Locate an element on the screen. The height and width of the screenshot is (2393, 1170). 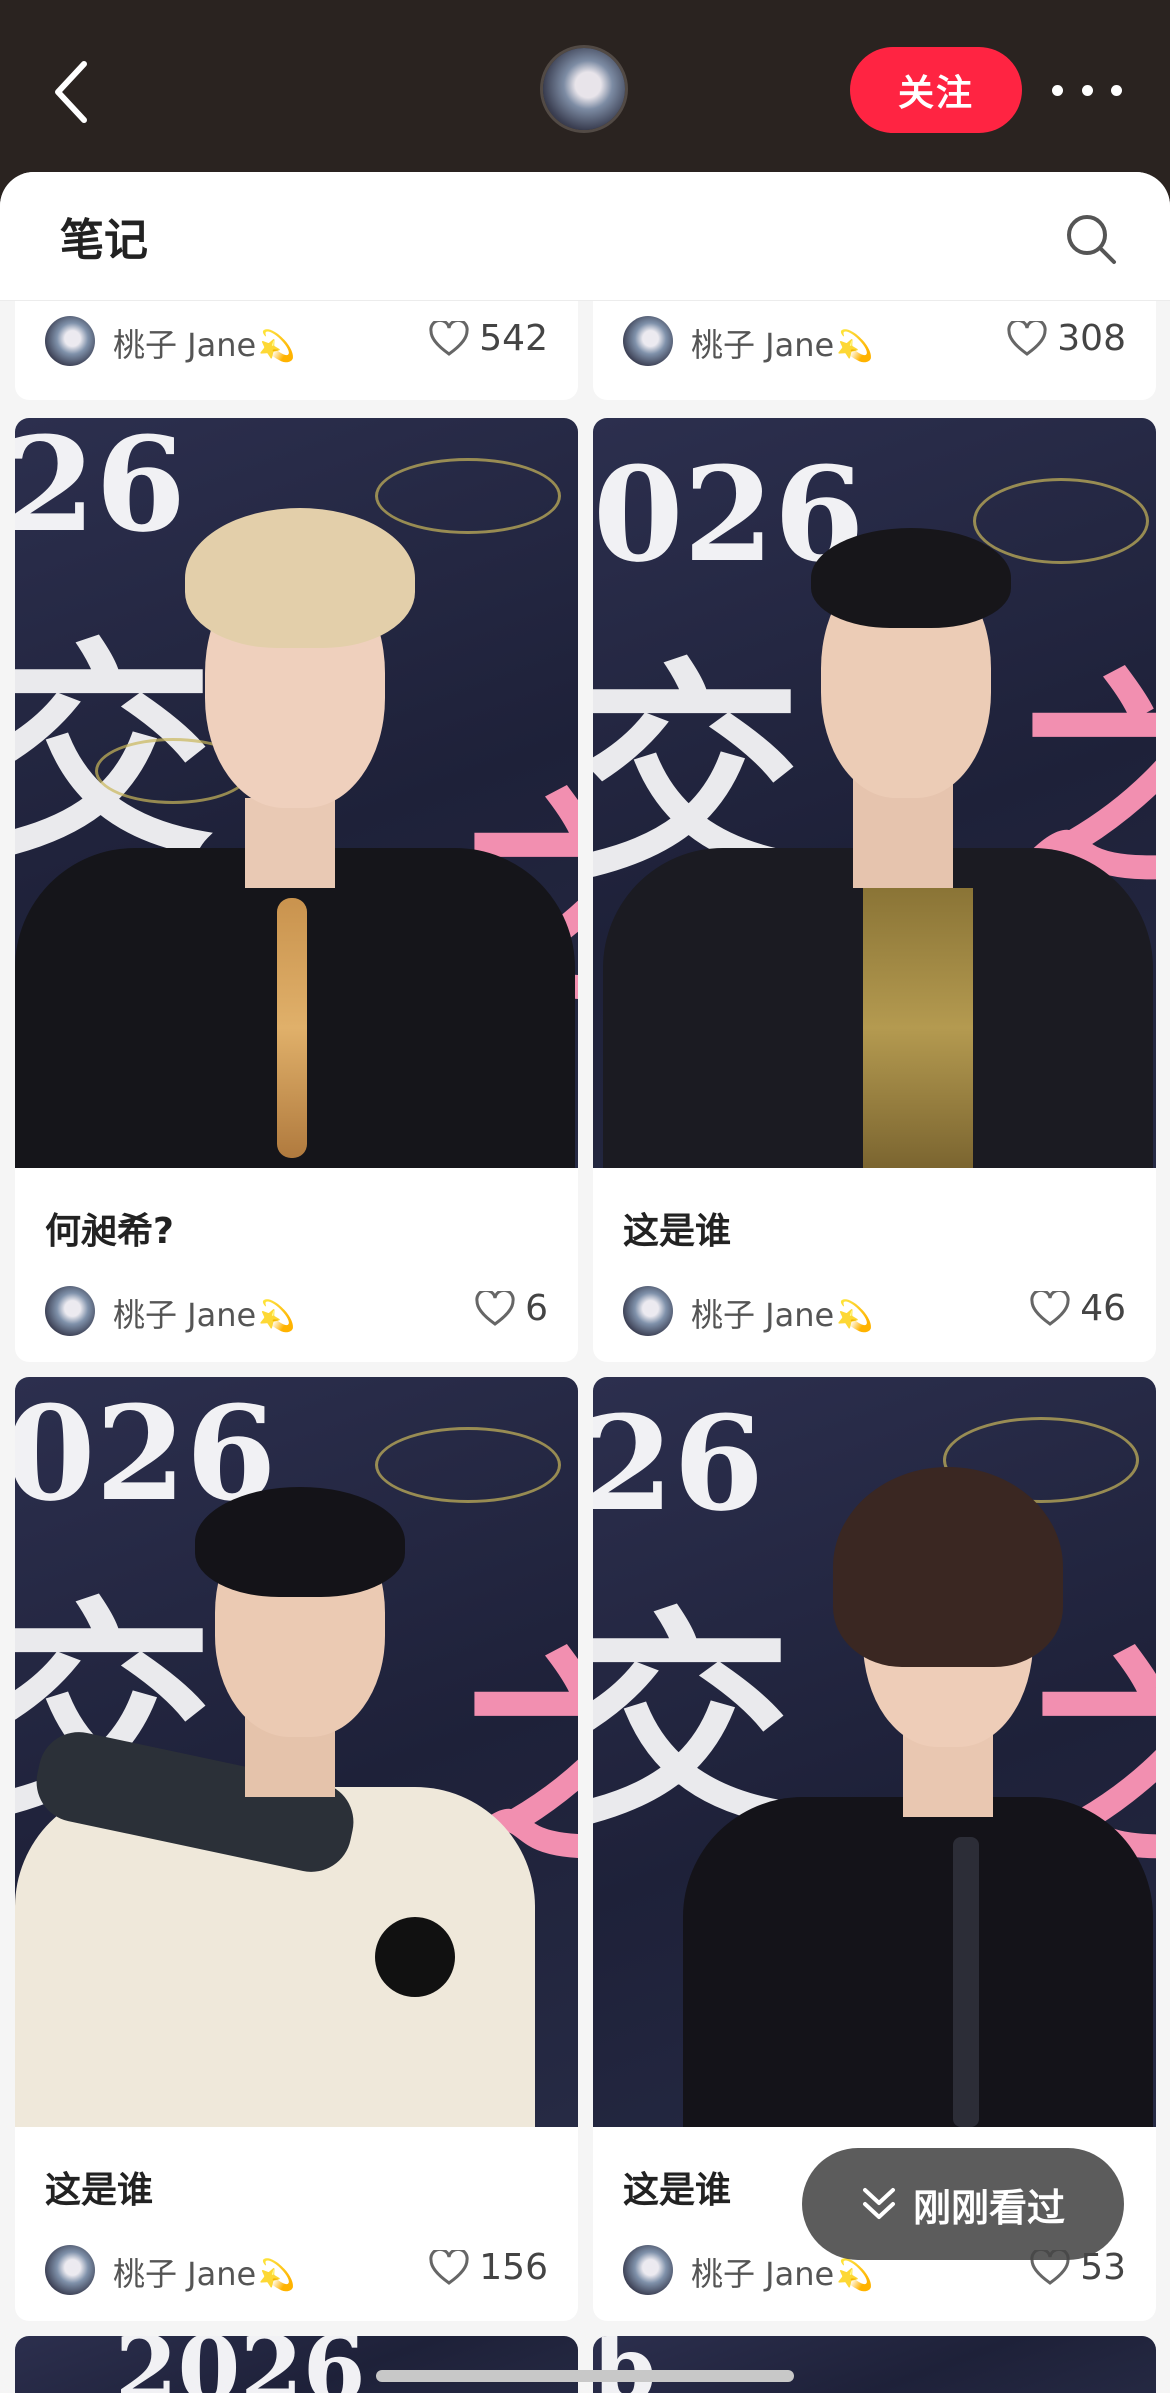
note-meta: 桃子 Jane💫 46 is located at coordinates (874, 1310).